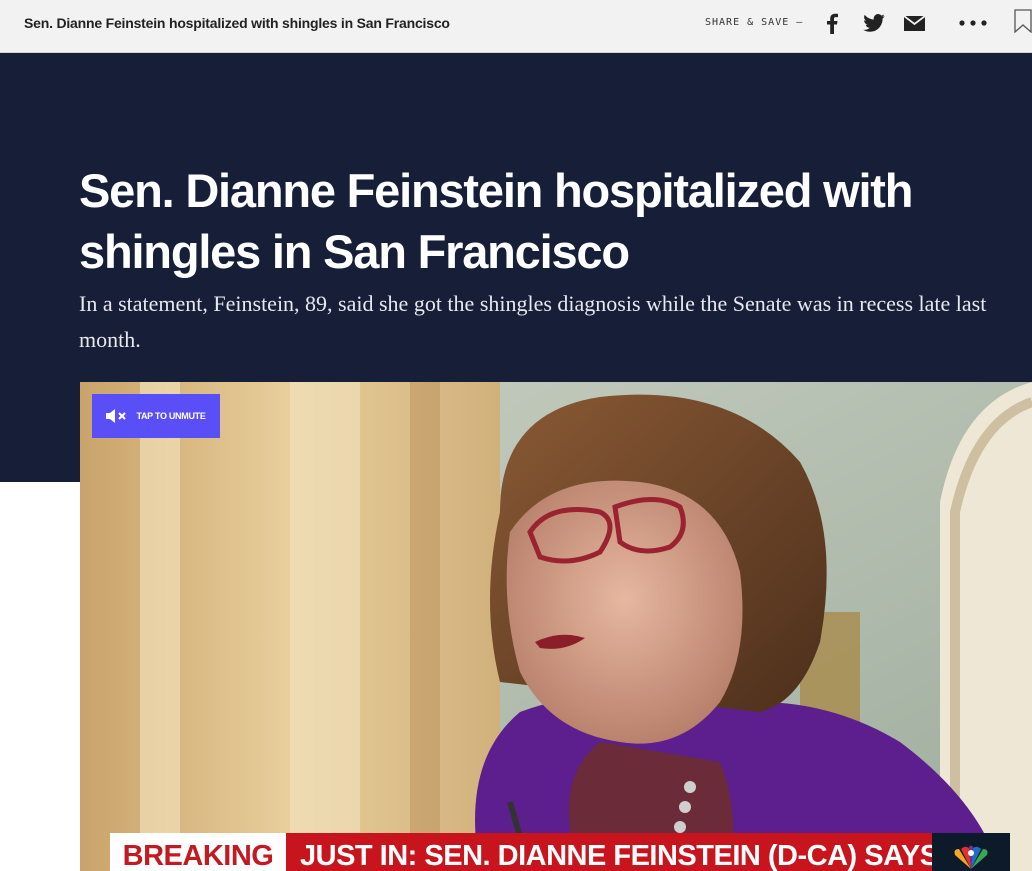 This screenshot has height=871, width=1032. I want to click on tap-to-unmute-button: TAP TO UNMUTE, so click(156, 416).